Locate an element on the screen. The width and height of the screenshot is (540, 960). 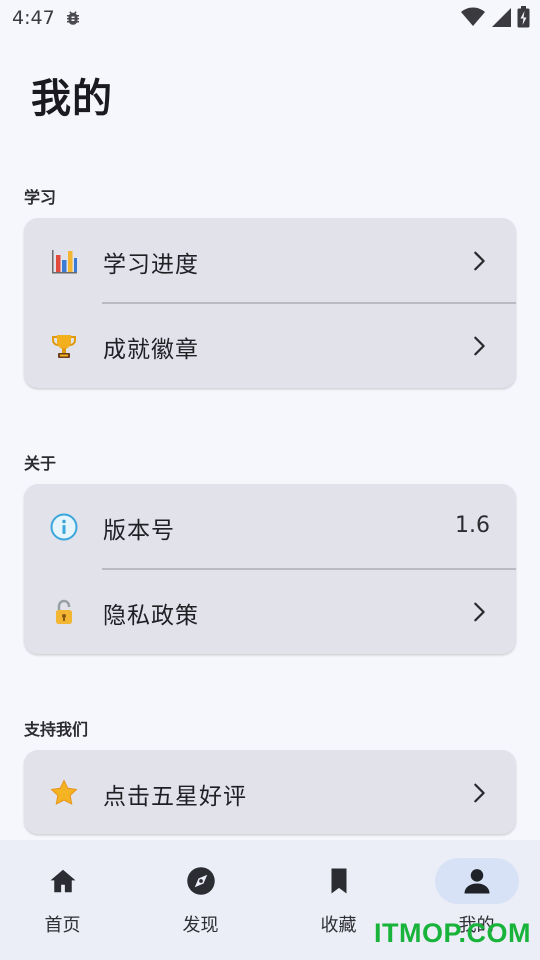
list-item-label: 学习进度 is located at coordinates (151, 265).